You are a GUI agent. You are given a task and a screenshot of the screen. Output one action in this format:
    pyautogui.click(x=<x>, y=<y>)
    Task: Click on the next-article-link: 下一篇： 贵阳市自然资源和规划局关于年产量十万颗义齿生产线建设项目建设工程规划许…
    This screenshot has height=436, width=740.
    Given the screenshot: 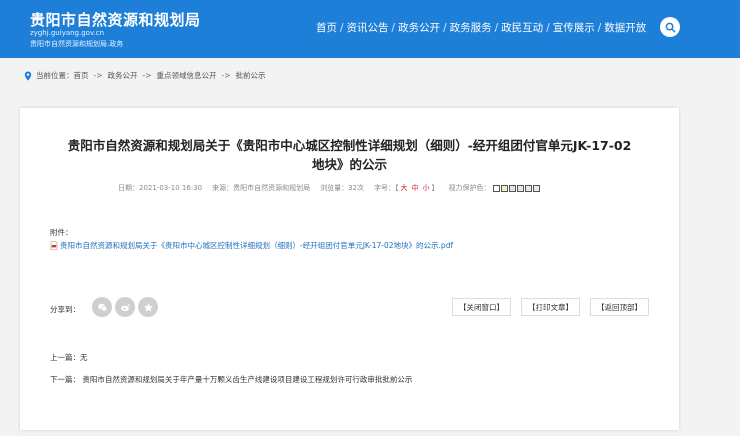 What is the action you would take?
    pyautogui.click(x=231, y=379)
    